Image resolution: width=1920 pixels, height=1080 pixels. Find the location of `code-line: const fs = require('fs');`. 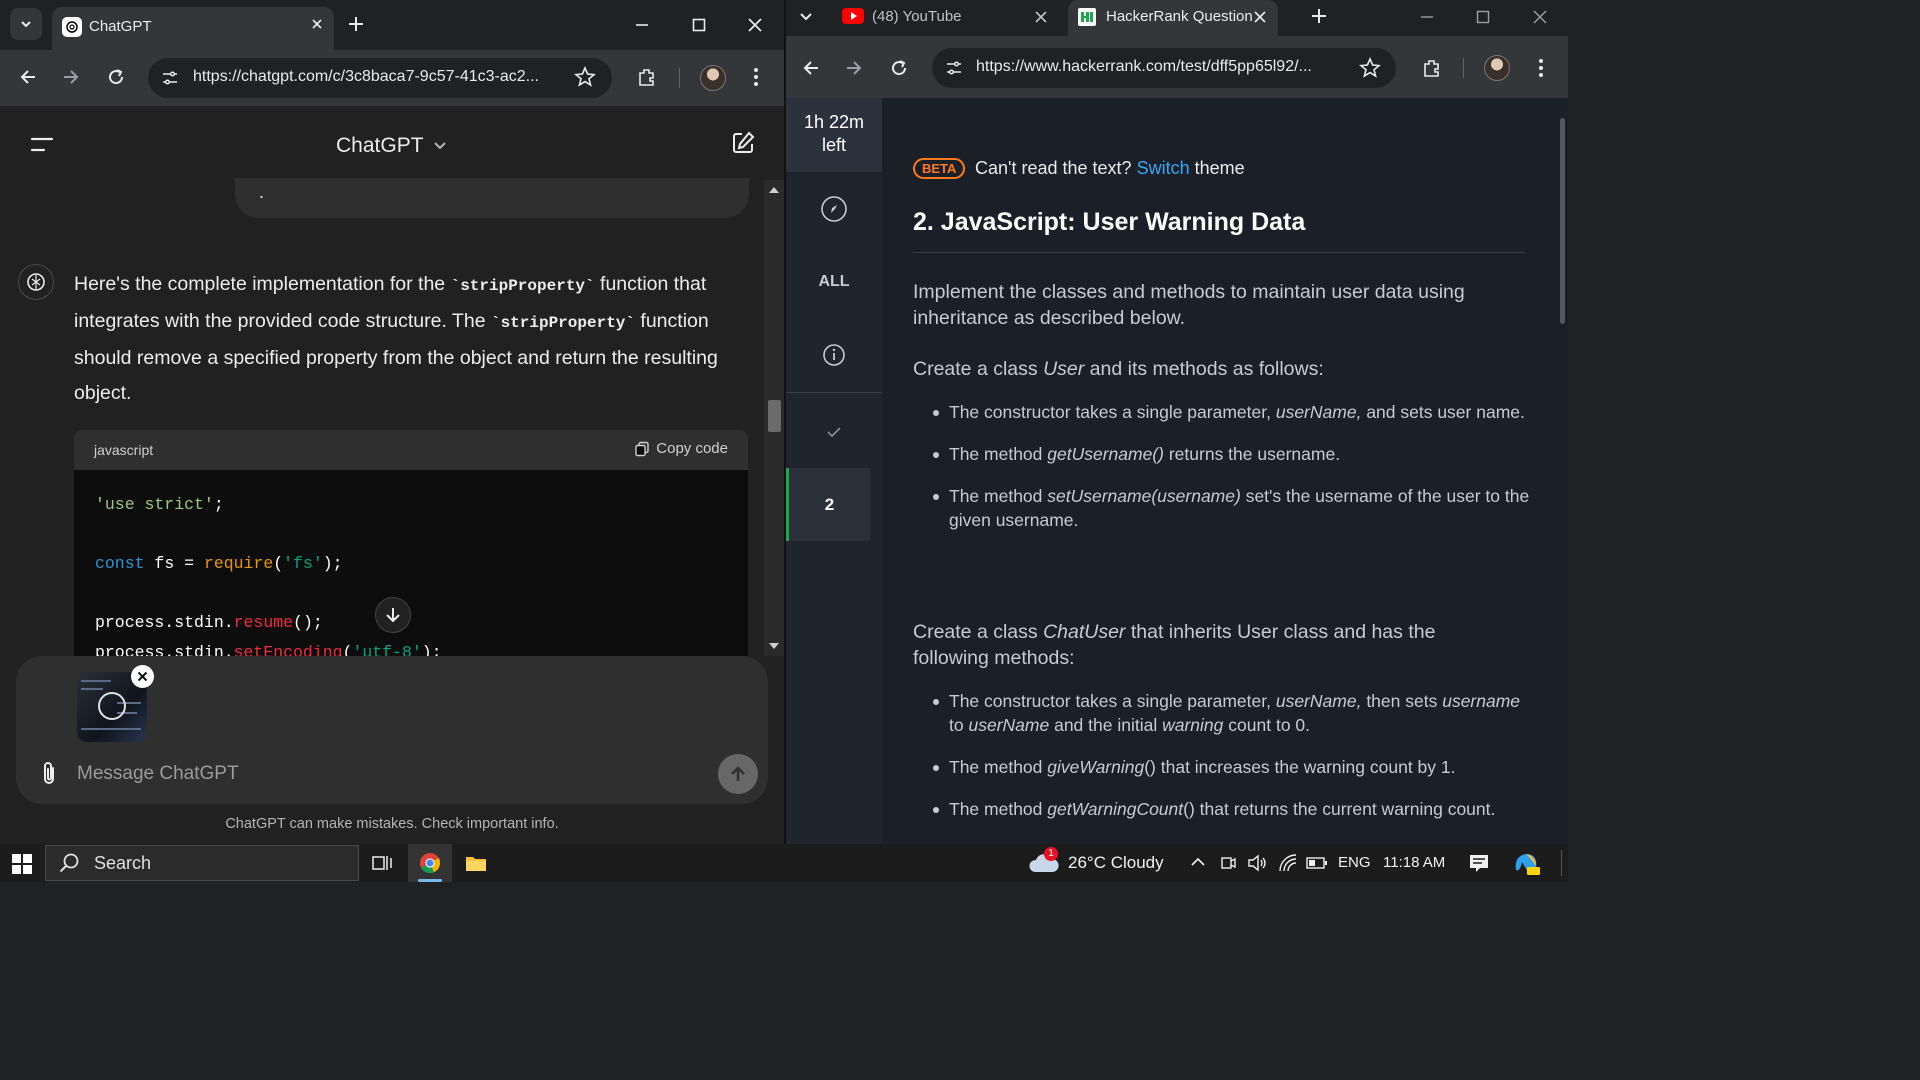

code-line: const fs = require('fs'); is located at coordinates (219, 563).